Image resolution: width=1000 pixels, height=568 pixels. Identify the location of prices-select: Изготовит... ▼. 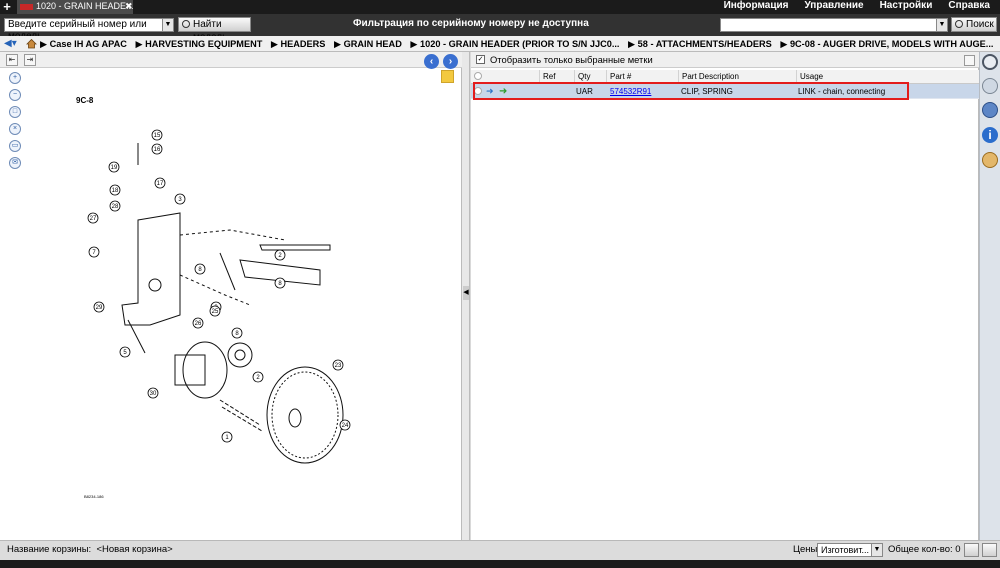
(850, 550).